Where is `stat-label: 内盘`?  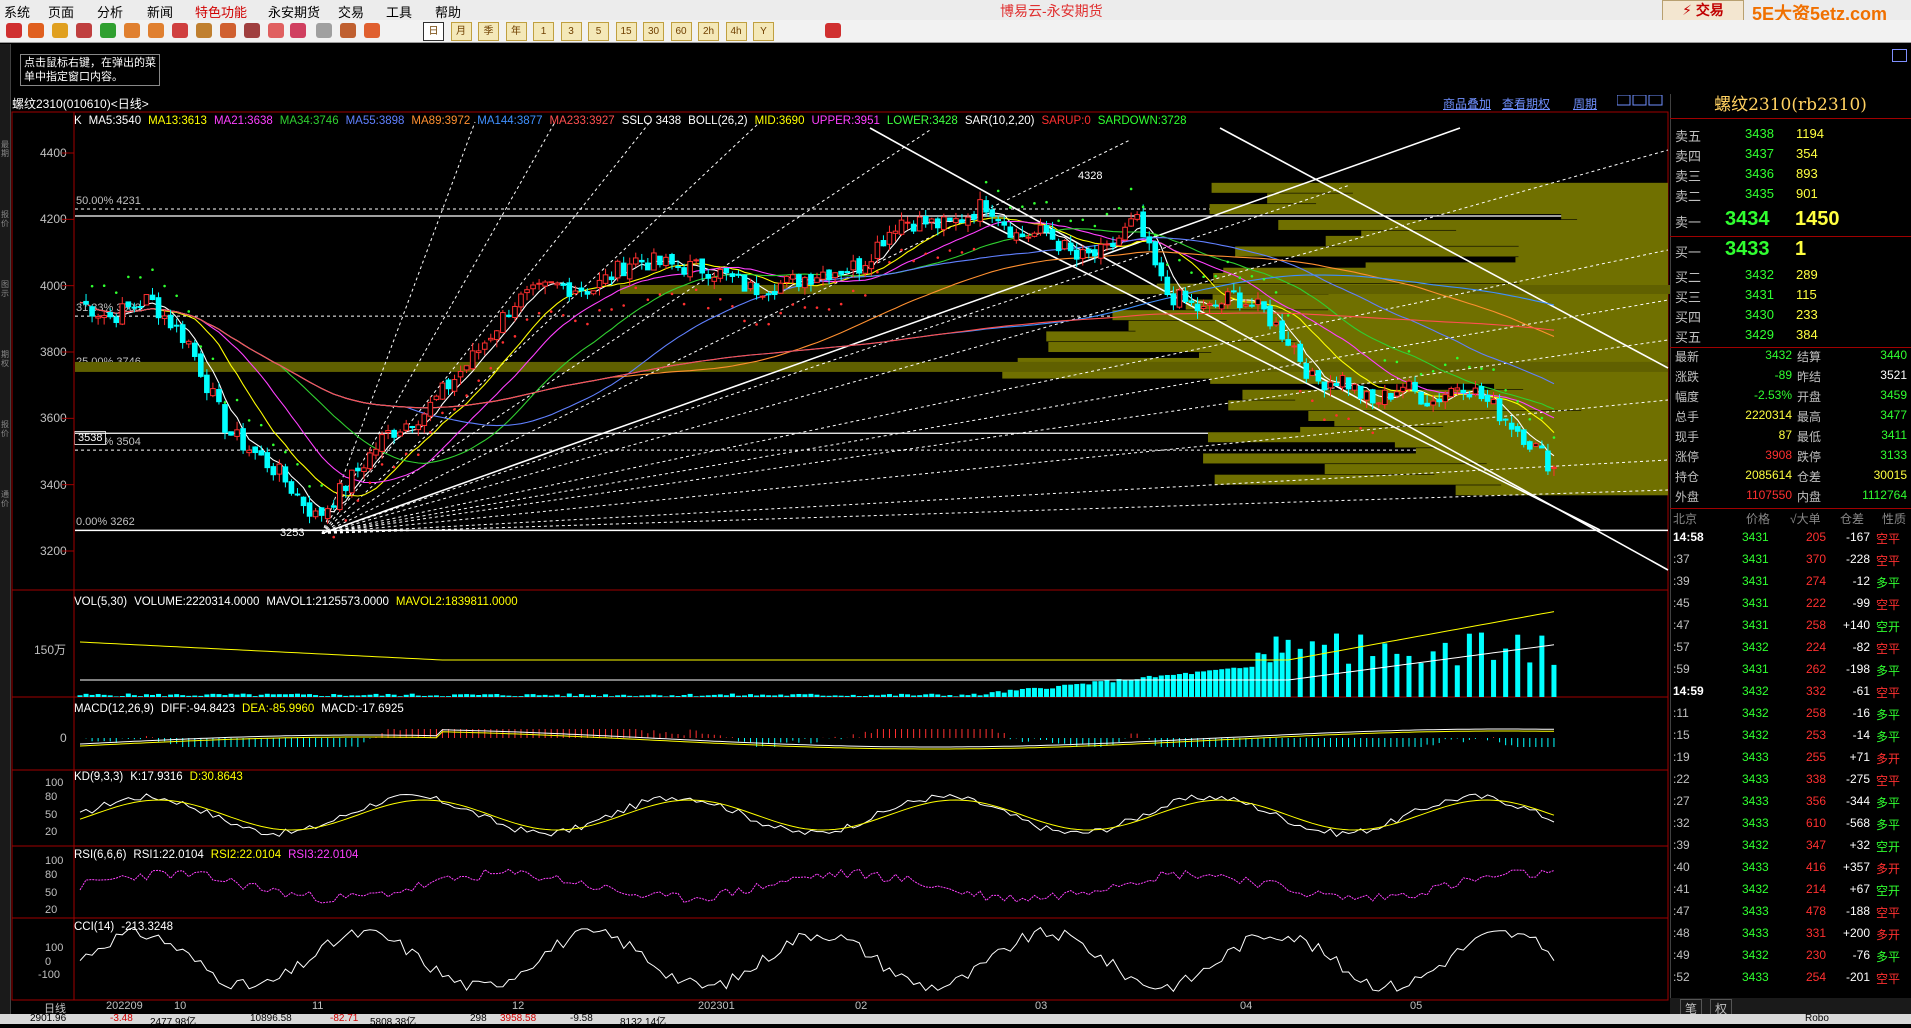
stat-label: 内盘 is located at coordinates (1809, 497).